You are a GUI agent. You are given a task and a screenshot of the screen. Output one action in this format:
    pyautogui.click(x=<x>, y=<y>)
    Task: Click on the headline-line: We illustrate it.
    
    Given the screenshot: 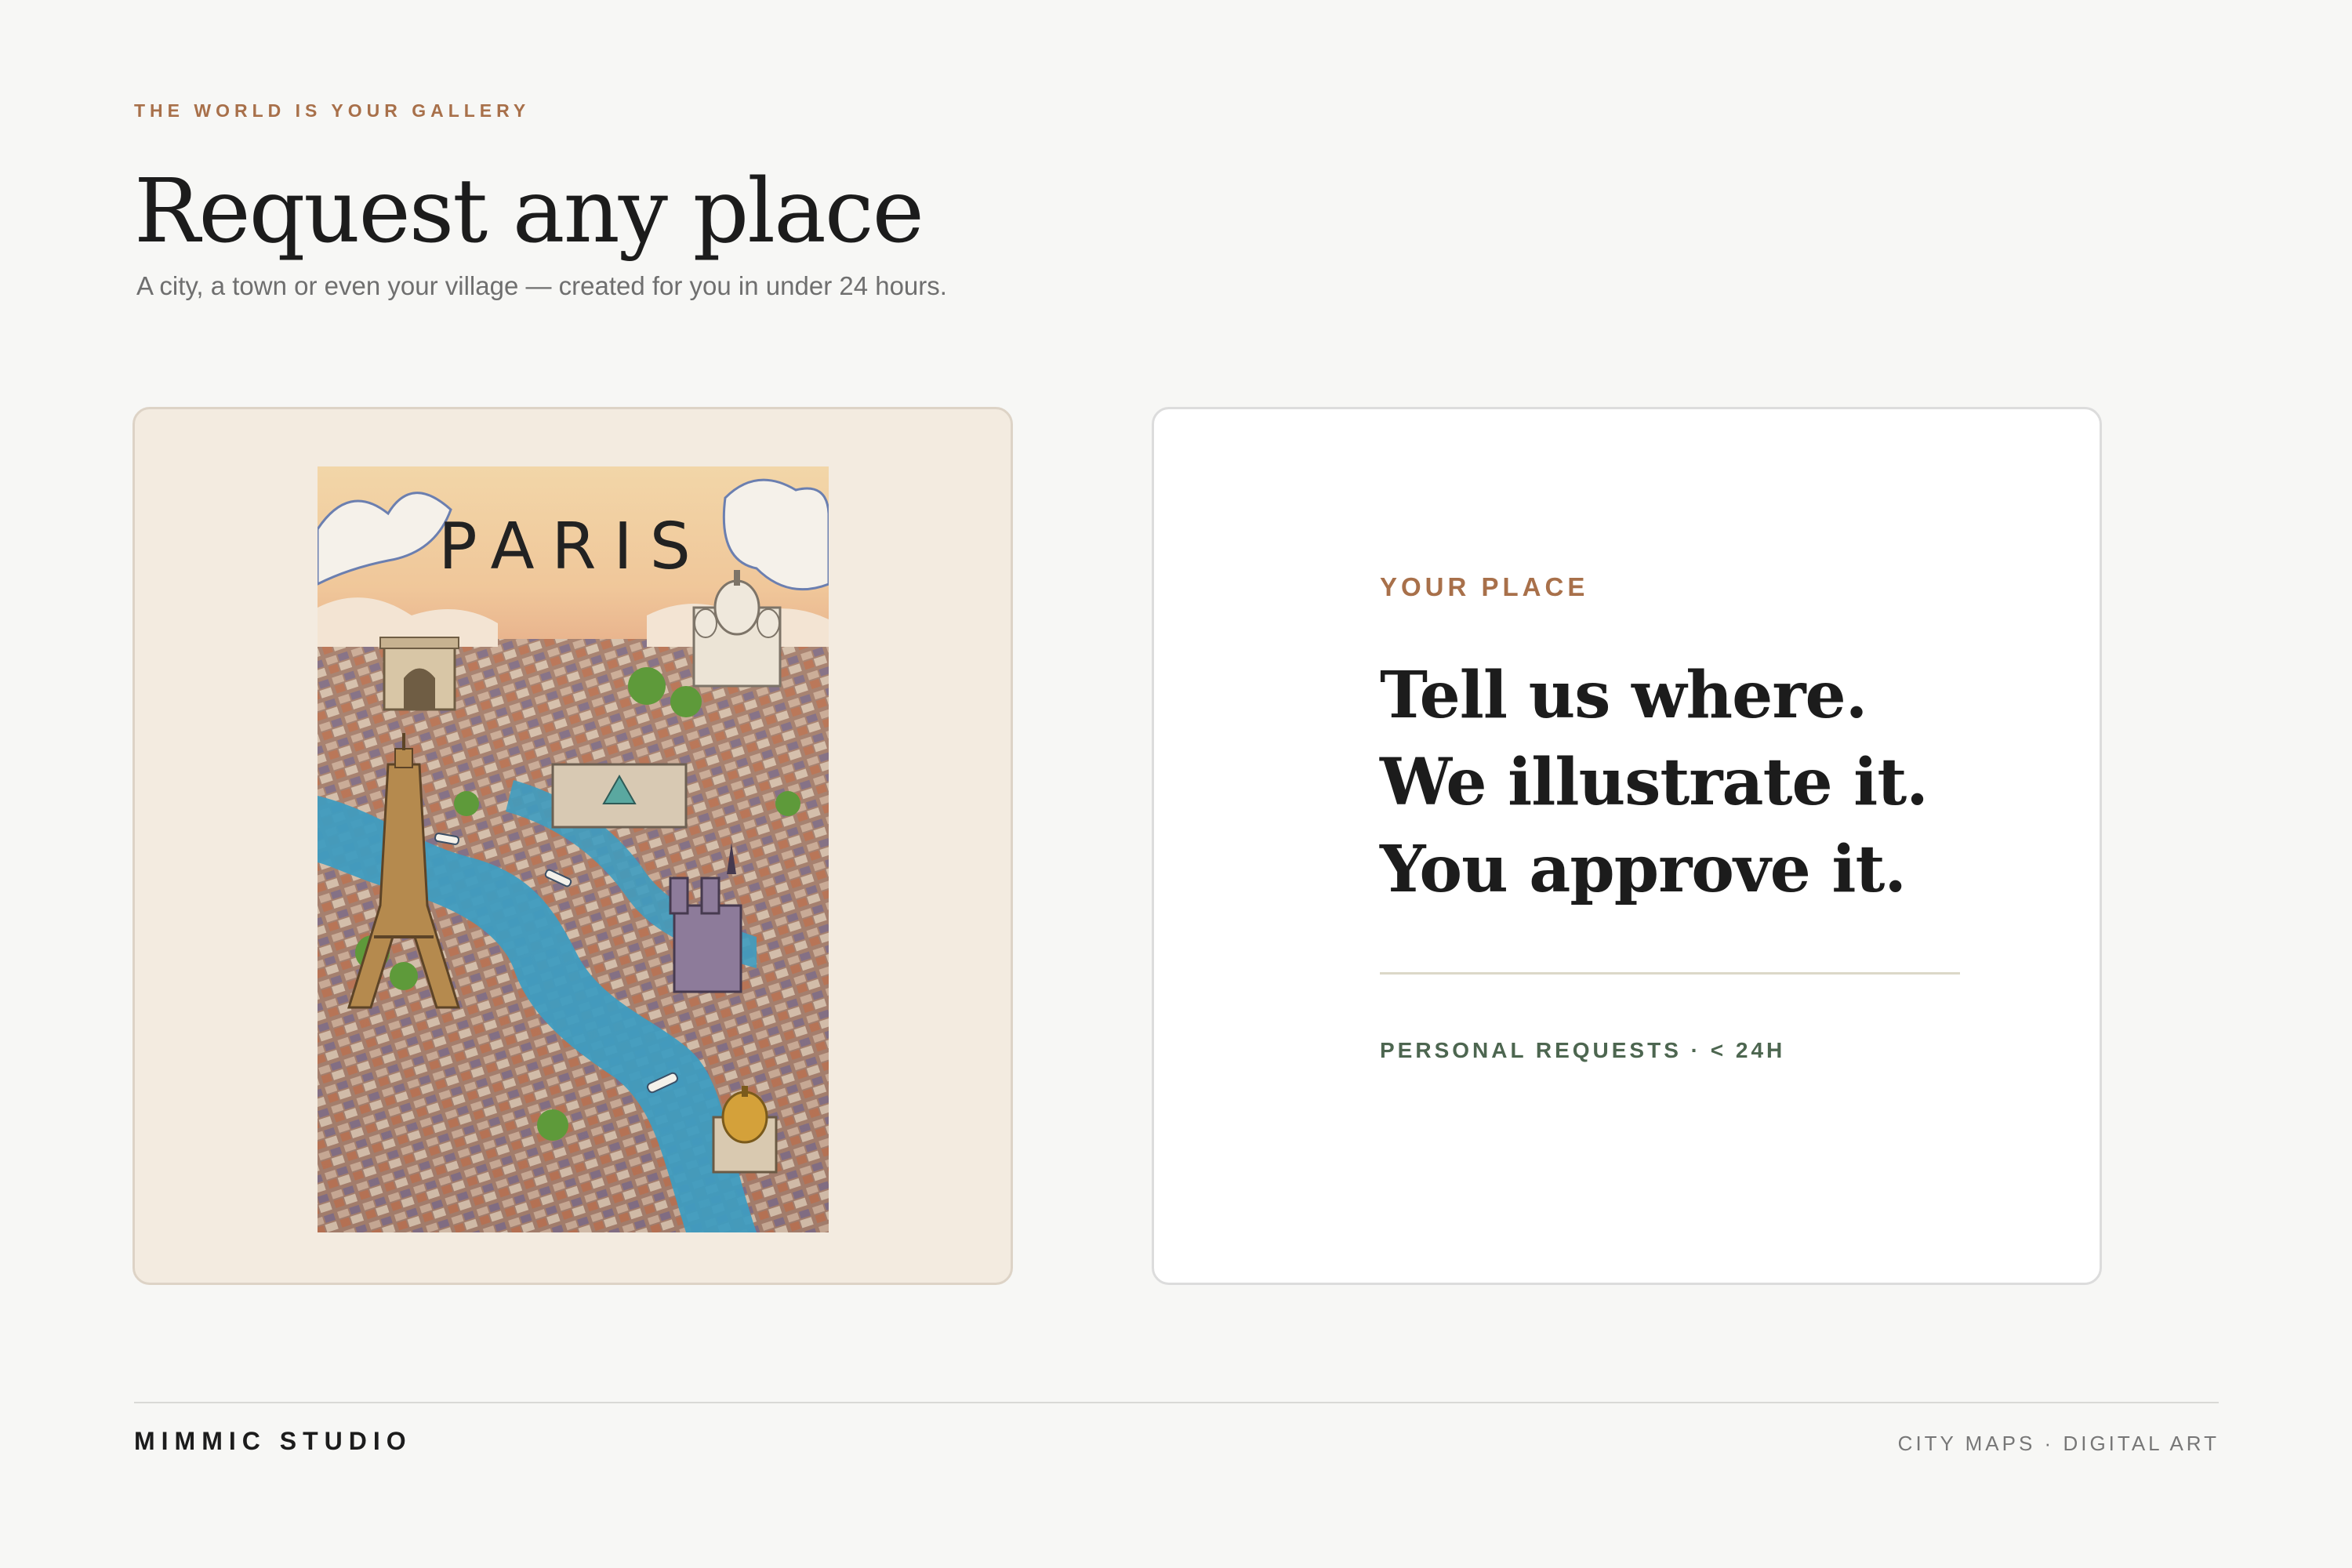 What is the action you would take?
    pyautogui.click(x=1654, y=782)
    